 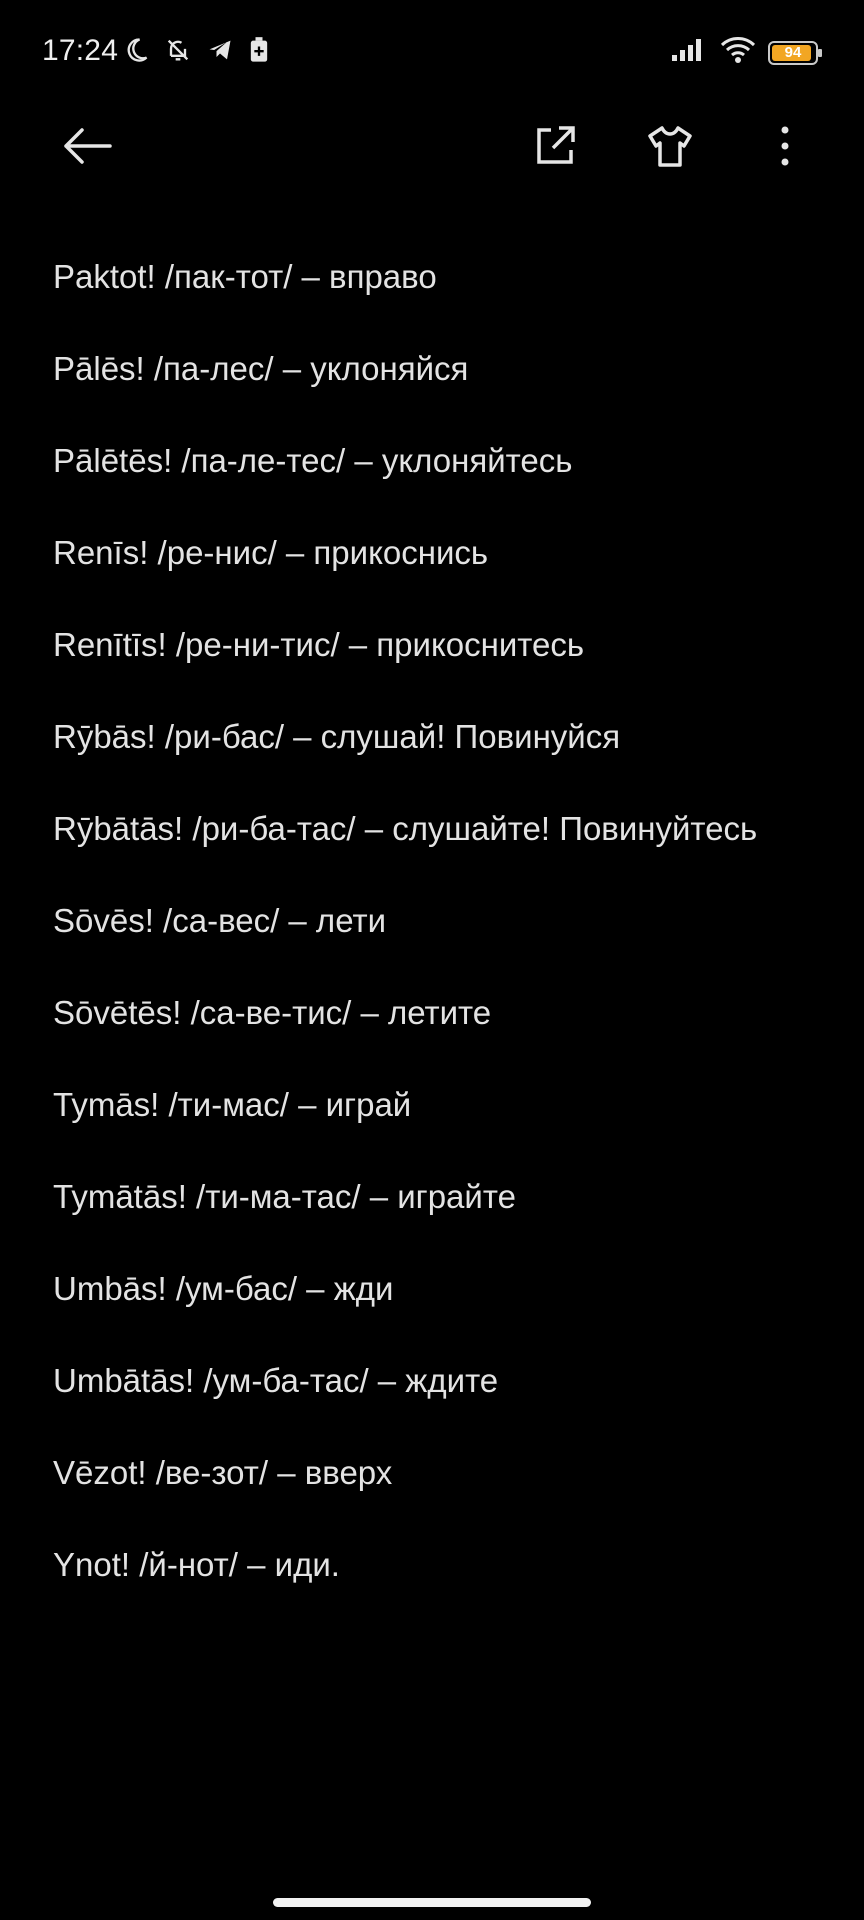 What do you see at coordinates (337, 736) in the screenshot?
I see `entry-6: Rȳbās! /ри-бас/ – слушай! Повинуйся` at bounding box center [337, 736].